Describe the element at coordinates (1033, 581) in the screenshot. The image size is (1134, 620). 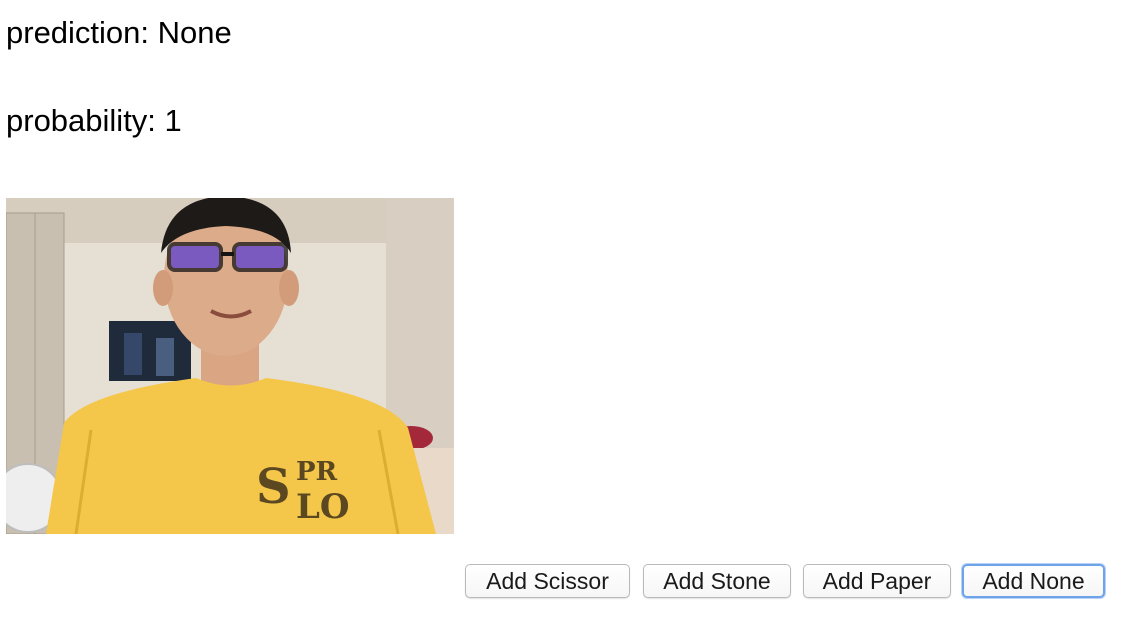
I see `add-none-button: Add None` at that location.